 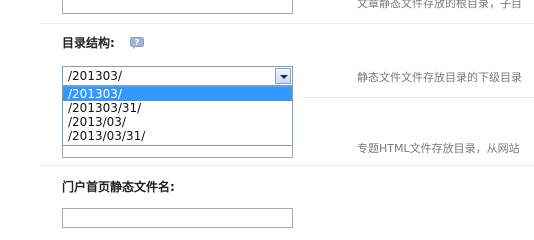 I want to click on dropdown-option: /2013/03/31/, so click(x=177, y=136).